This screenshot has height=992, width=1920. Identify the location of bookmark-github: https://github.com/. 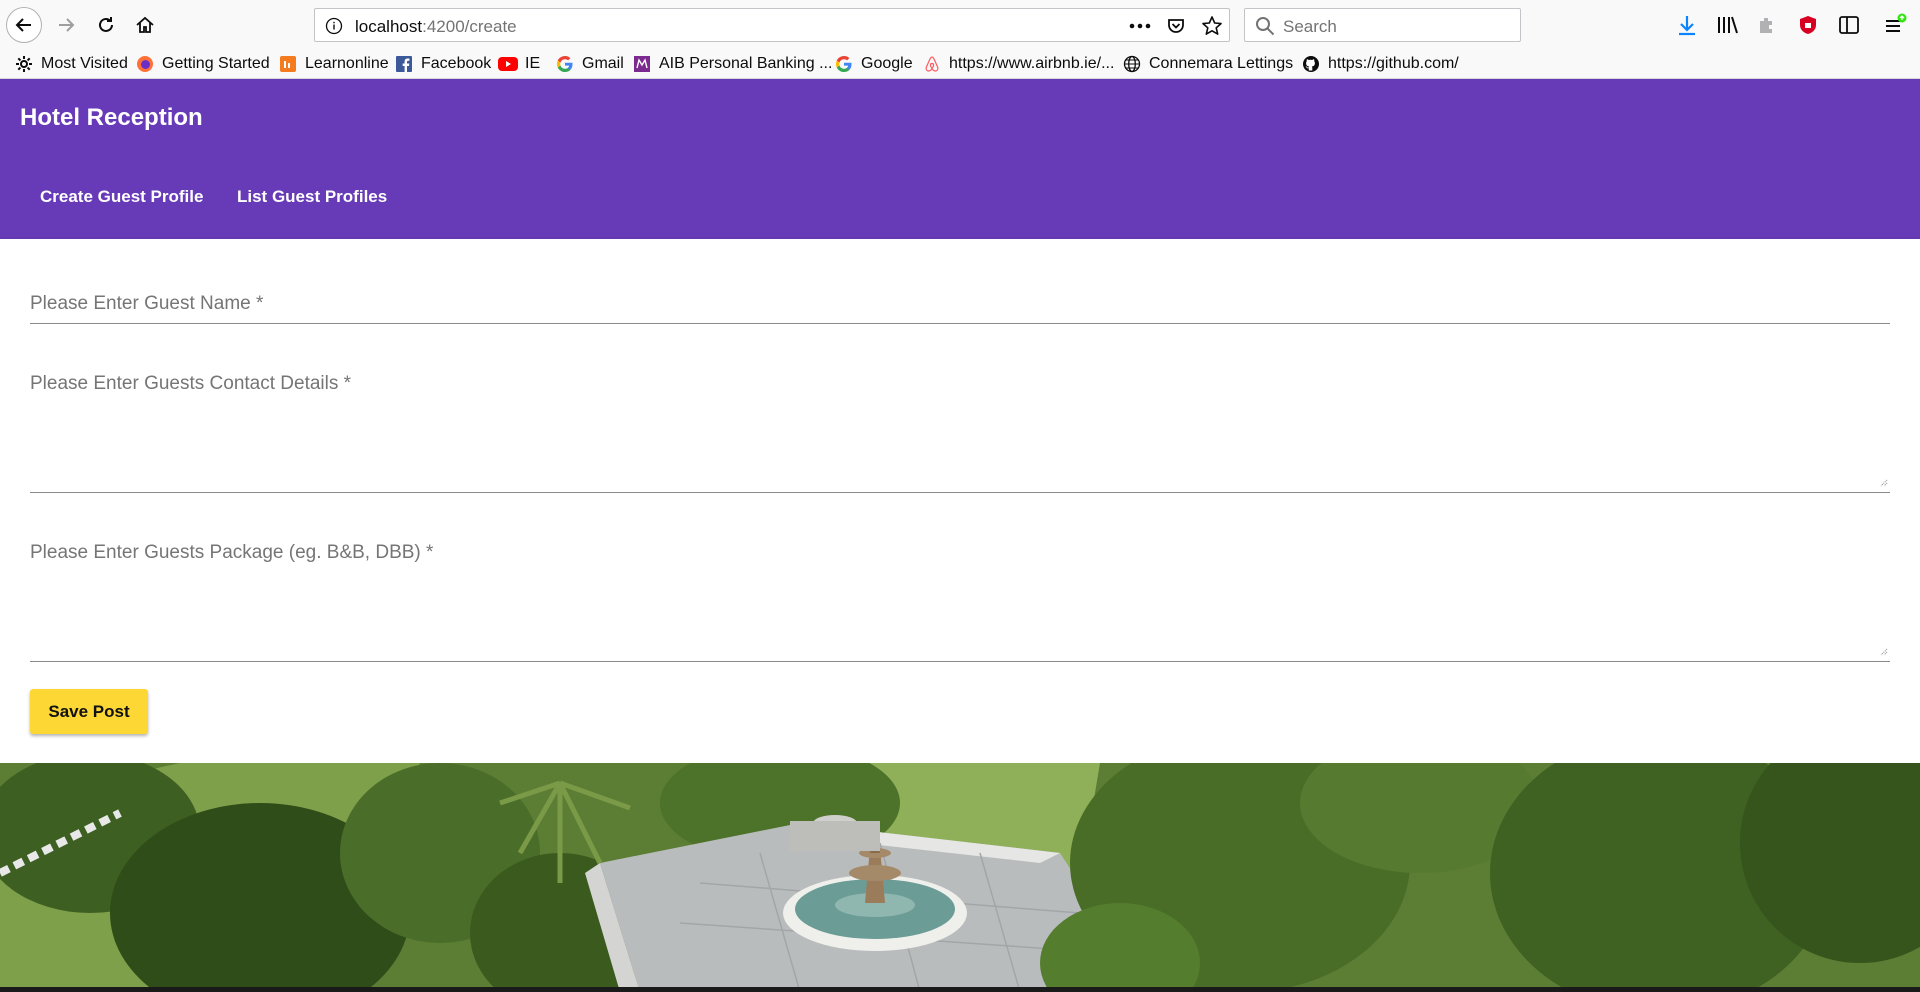
(1380, 64).